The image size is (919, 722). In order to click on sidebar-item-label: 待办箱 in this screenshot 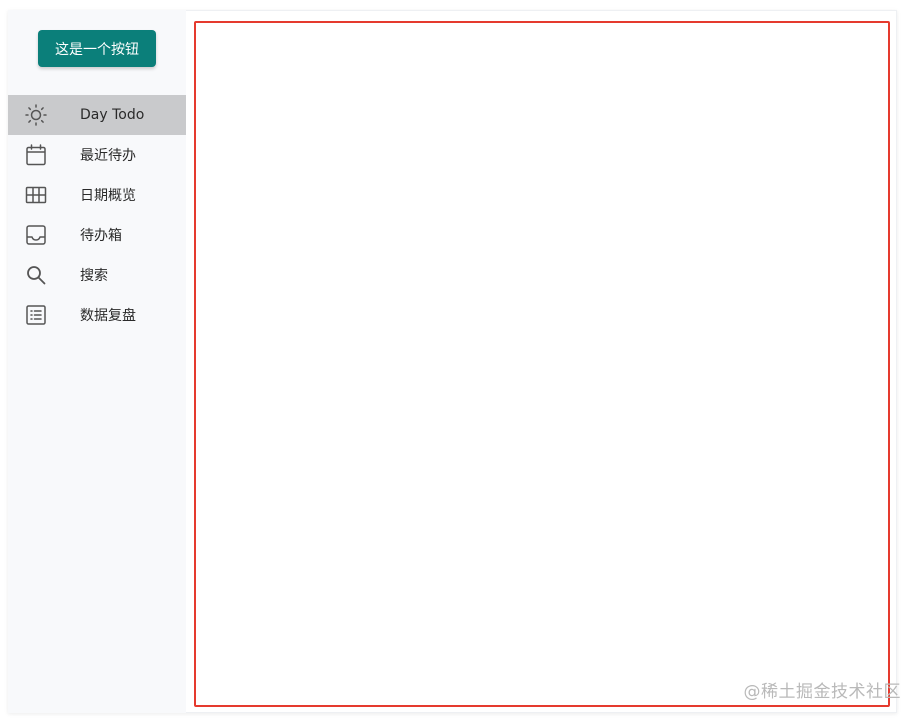, I will do `click(101, 236)`.